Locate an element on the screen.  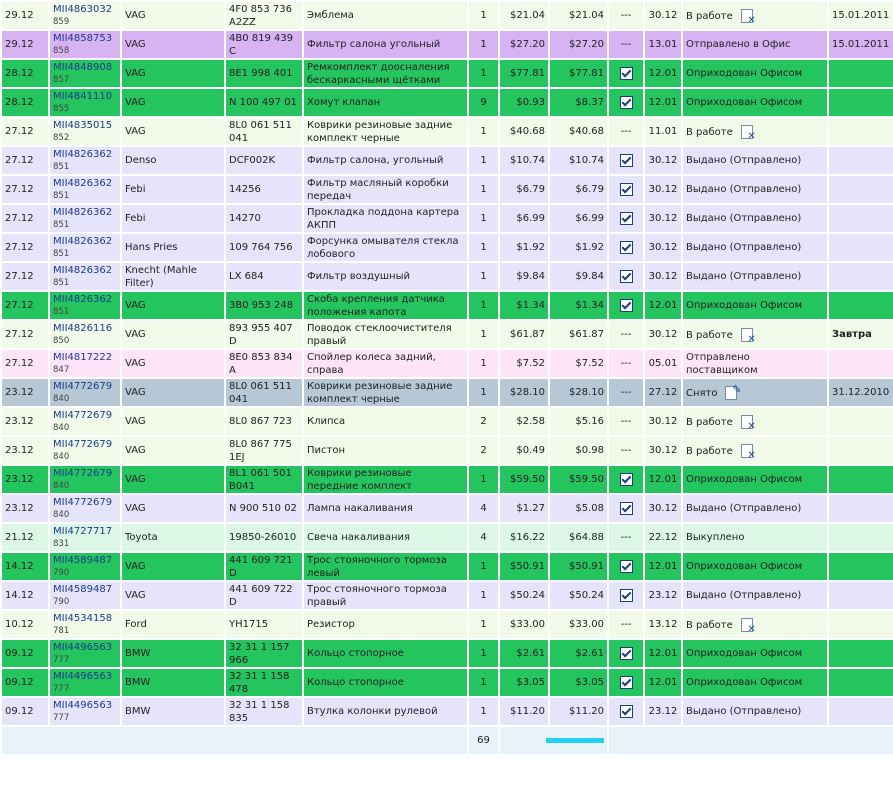
order-number-link: MII4534158 is located at coordinates (85, 618).